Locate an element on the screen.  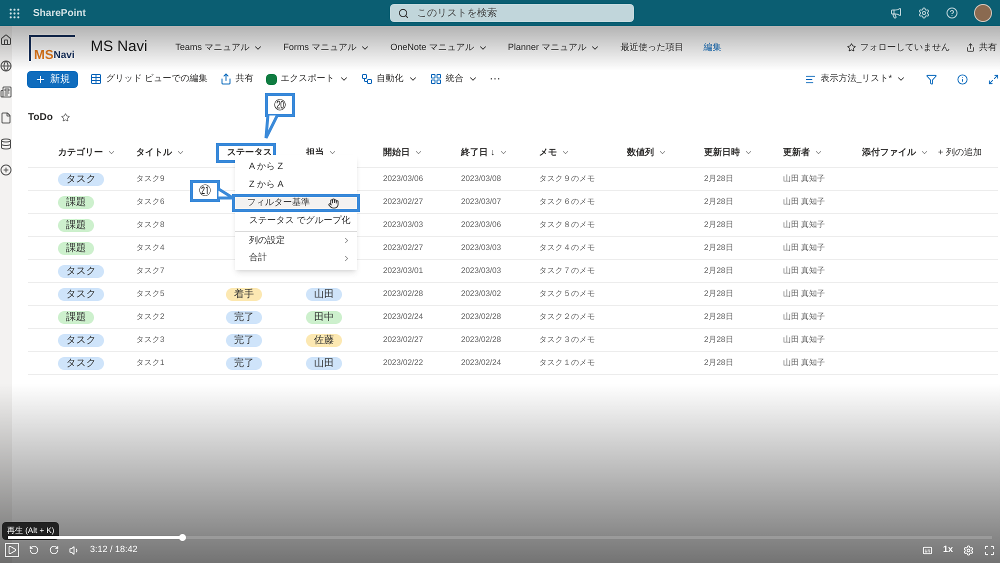
megaphone-icon is located at coordinates (896, 13).